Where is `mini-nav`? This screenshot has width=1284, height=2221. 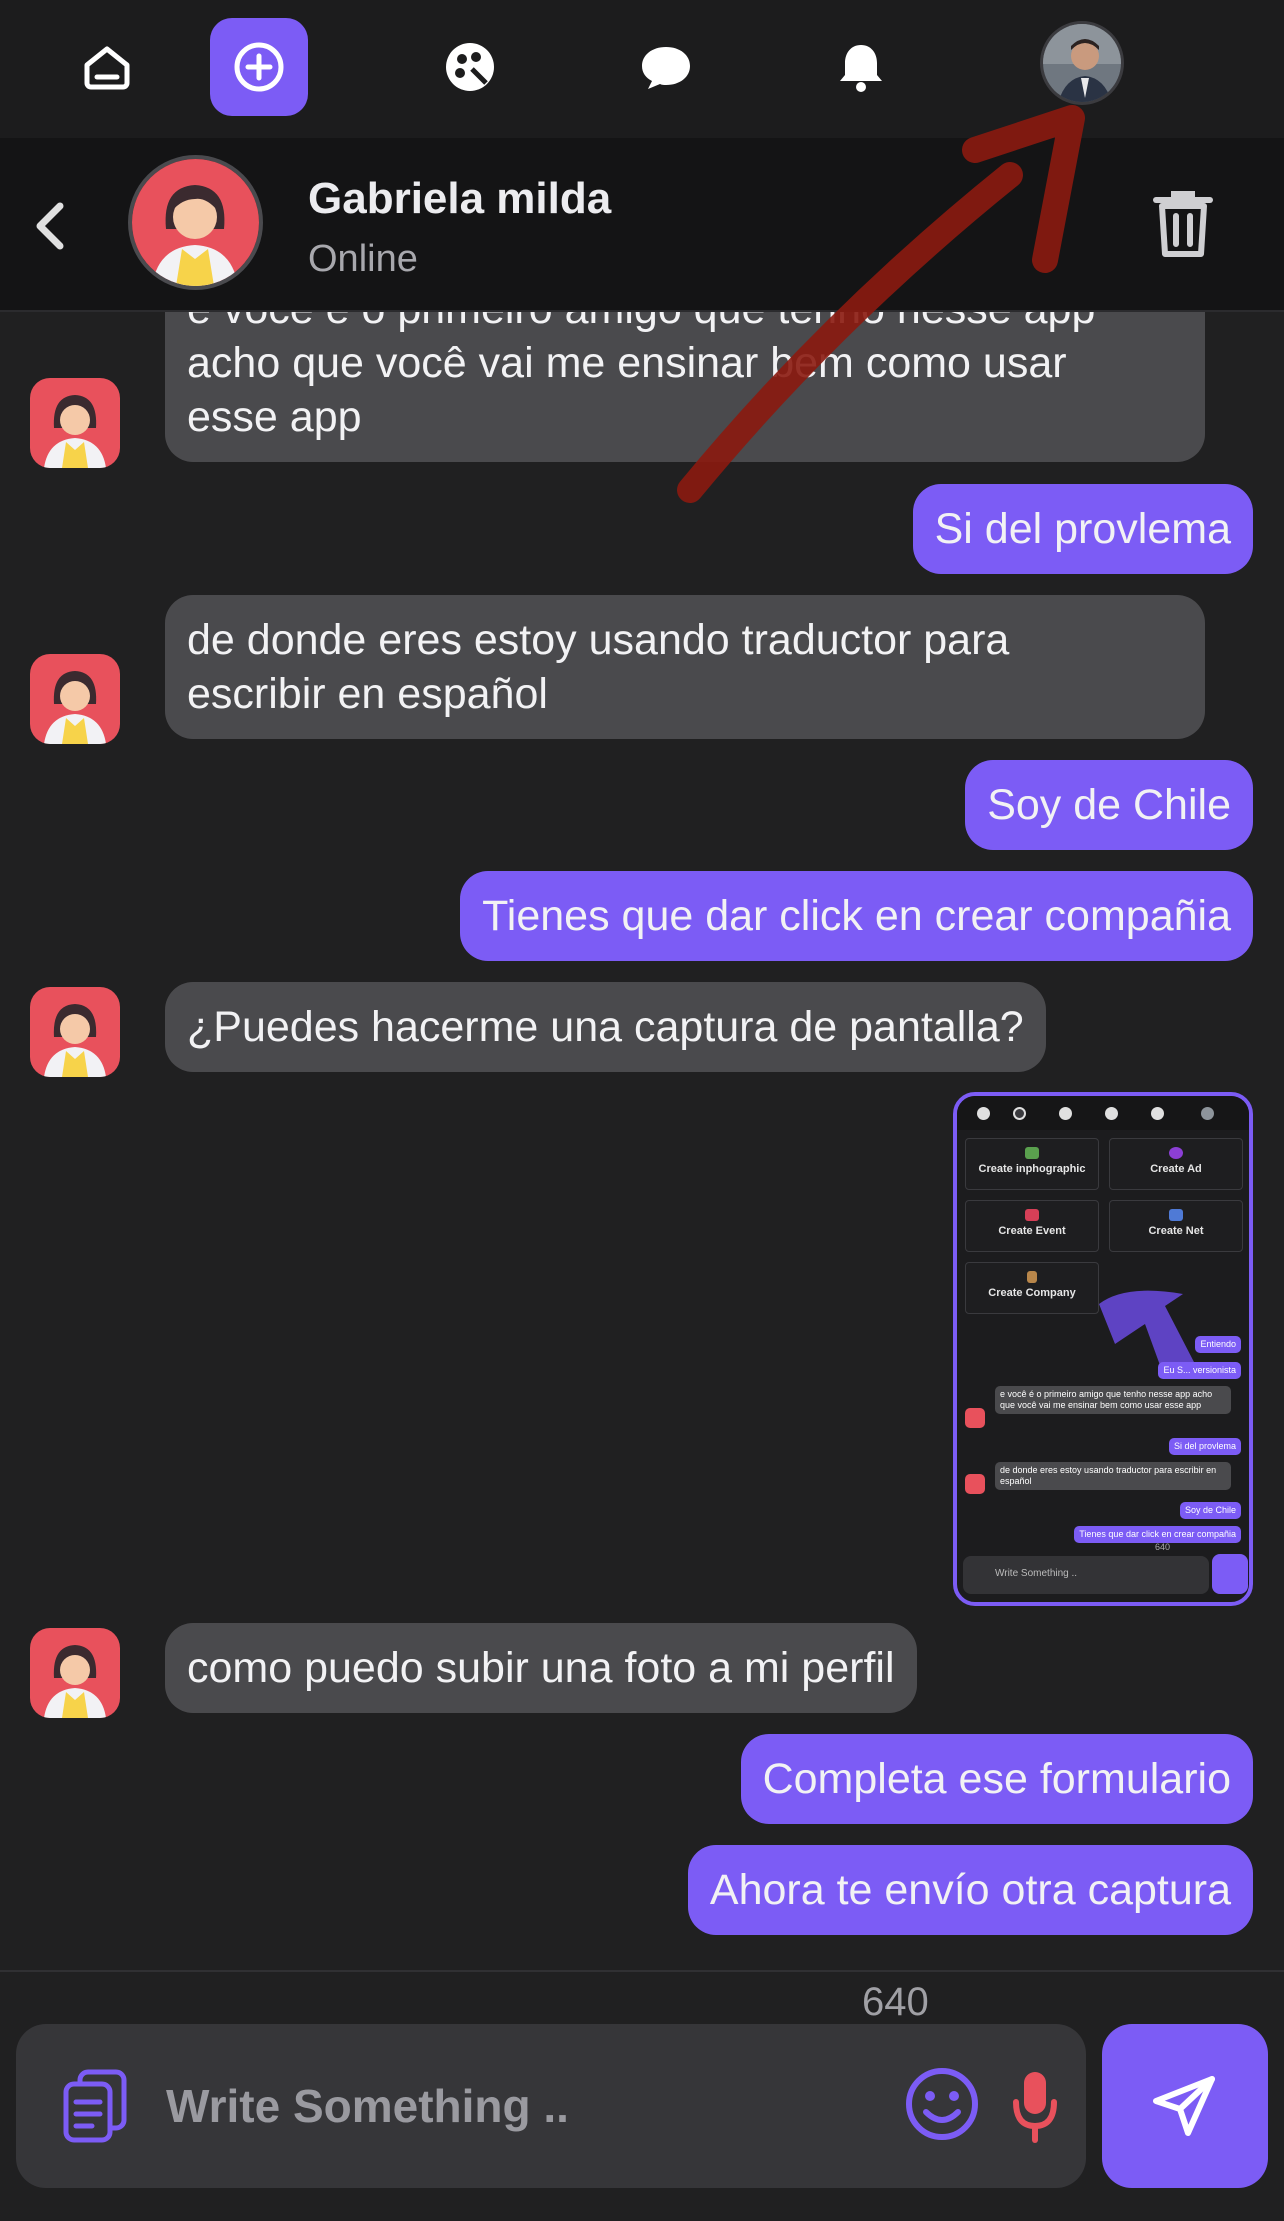
mini-nav is located at coordinates (1103, 1113).